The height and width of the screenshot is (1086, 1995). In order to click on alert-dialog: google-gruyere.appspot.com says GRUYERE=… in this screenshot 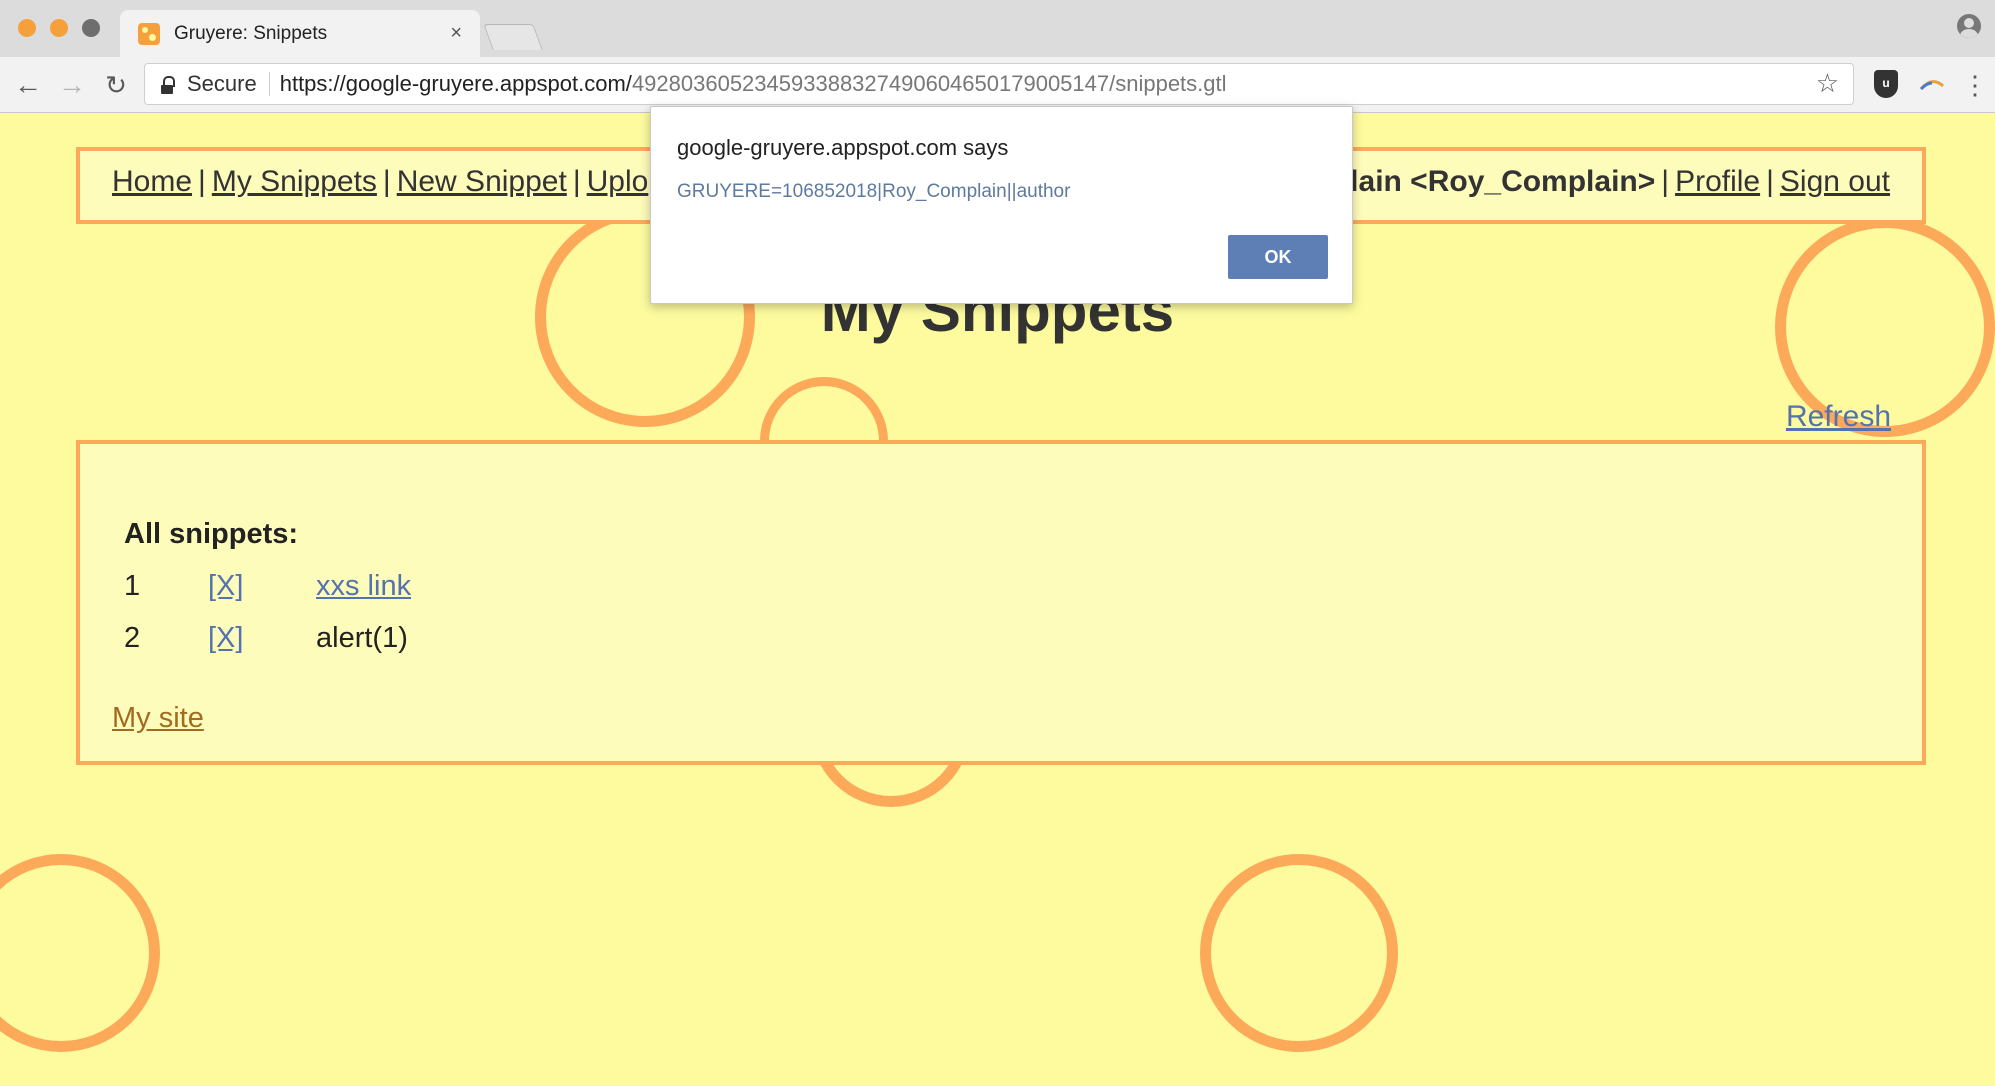, I will do `click(1001, 205)`.